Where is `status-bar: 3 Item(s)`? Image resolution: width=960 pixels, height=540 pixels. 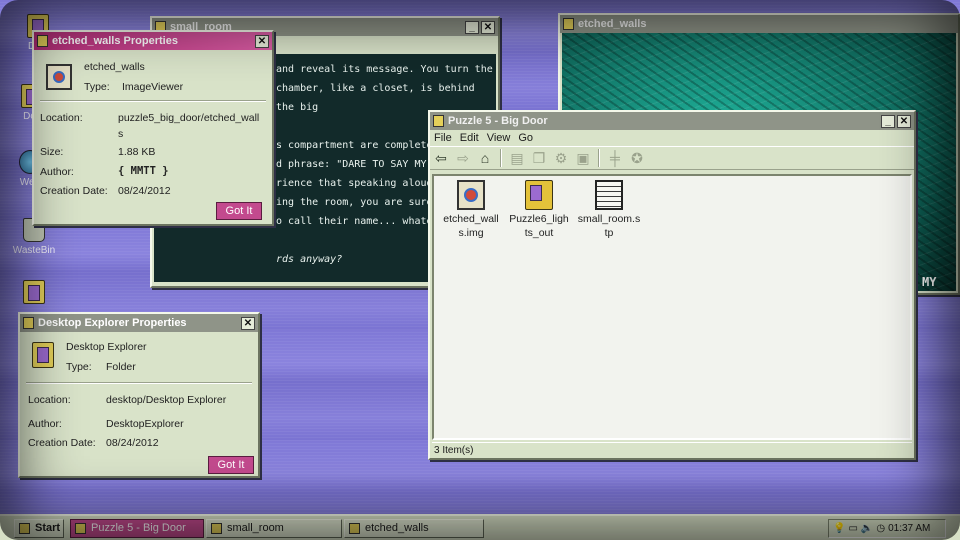
status-bar: 3 Item(s) is located at coordinates (672, 450).